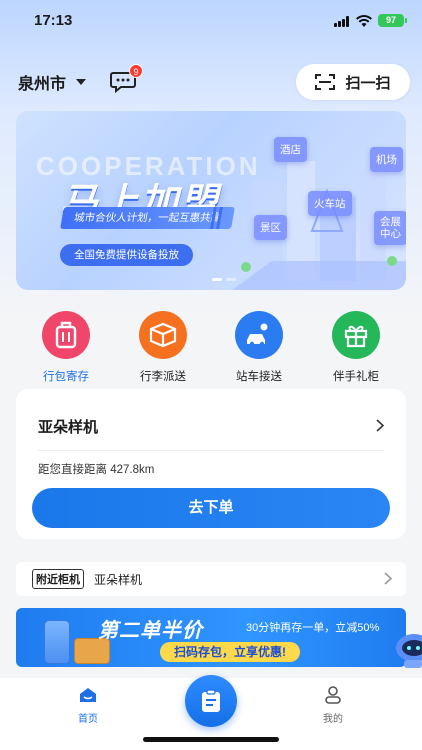 This screenshot has width=422, height=750. What do you see at coordinates (163, 335) in the screenshot?
I see `delivery-box-icon` at bounding box center [163, 335].